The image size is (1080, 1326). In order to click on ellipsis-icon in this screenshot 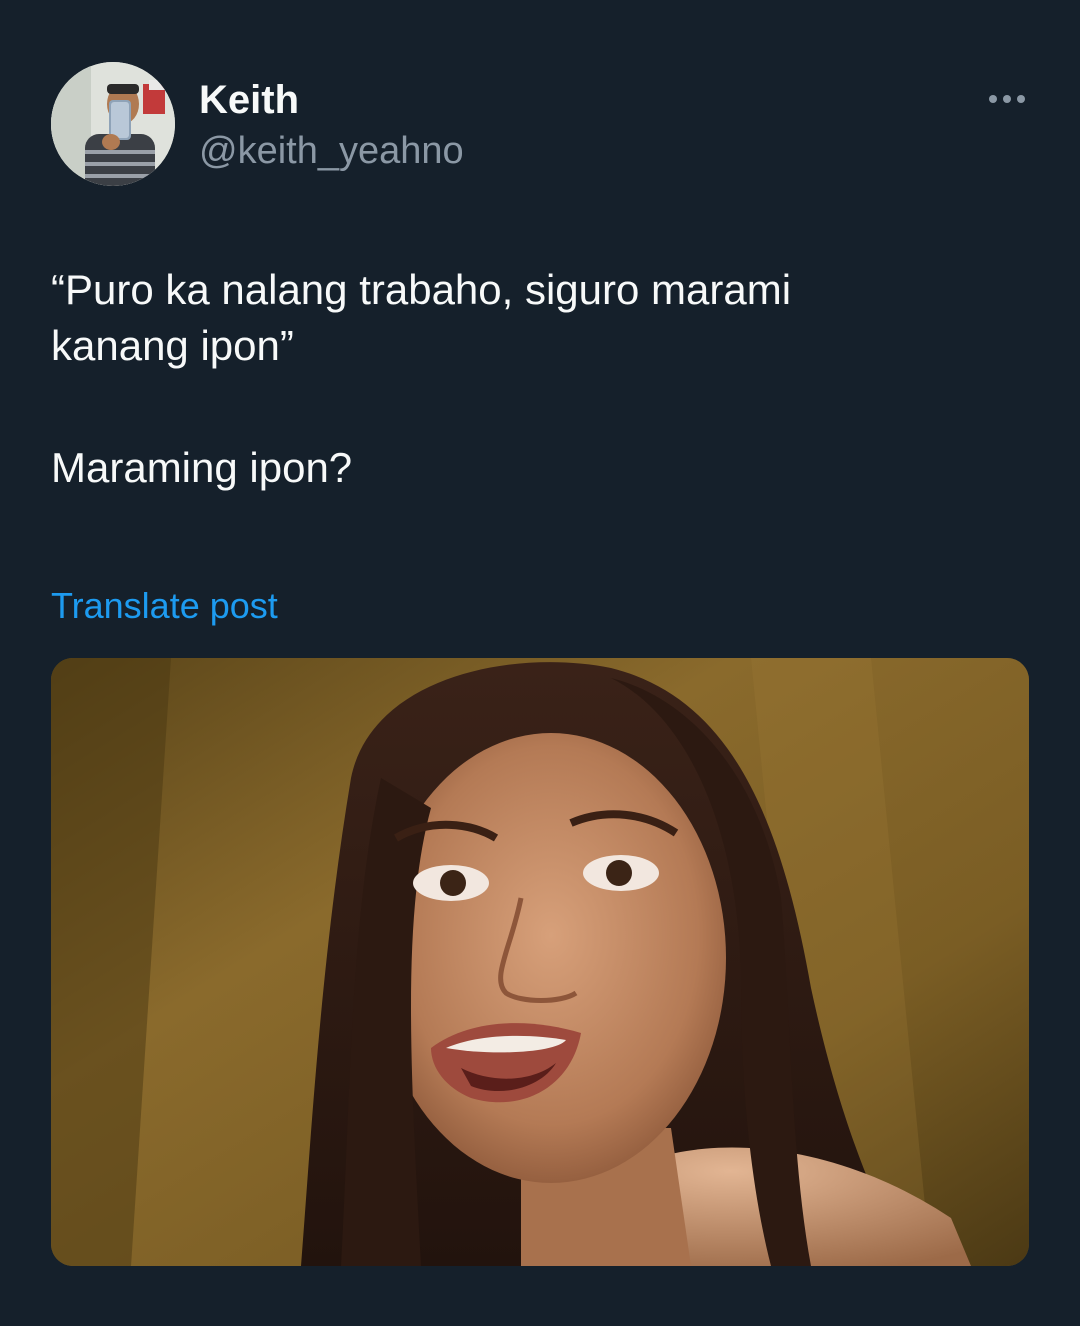, I will do `click(1007, 99)`.